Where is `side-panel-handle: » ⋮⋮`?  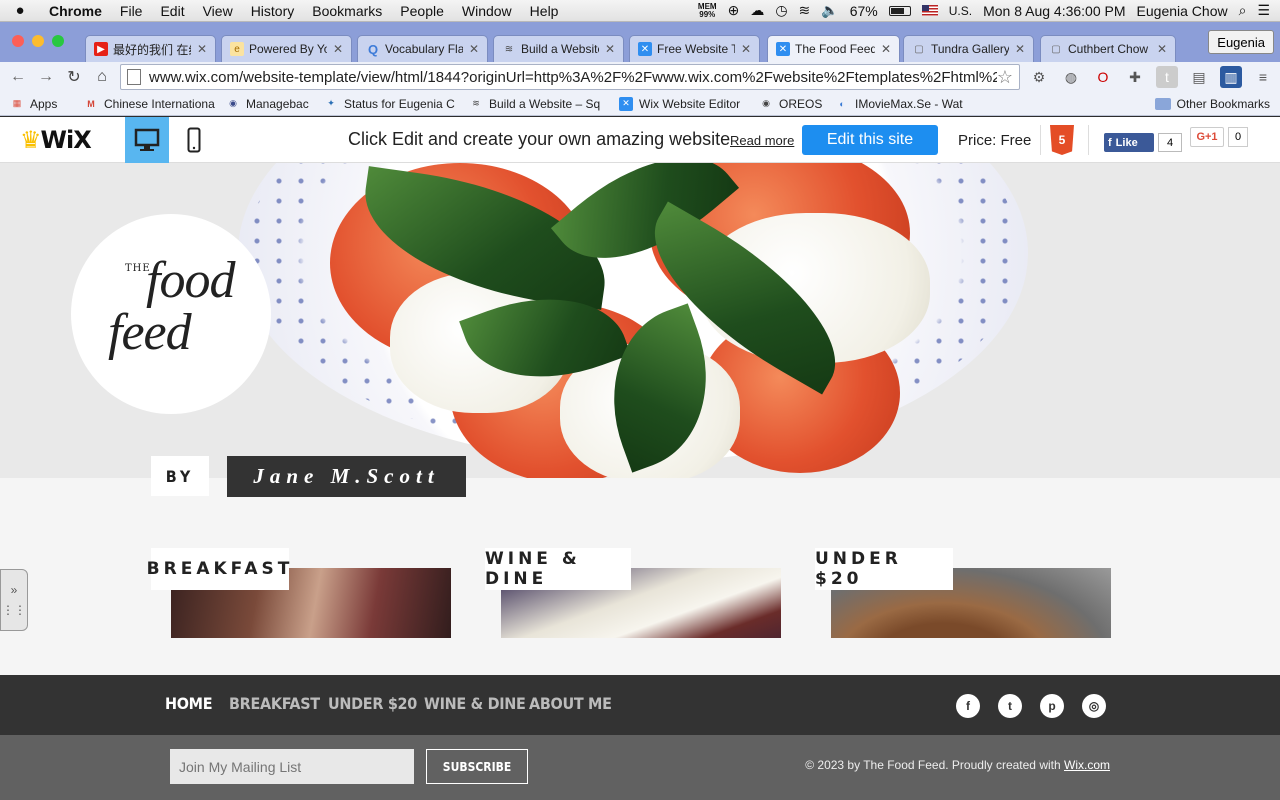
side-panel-handle: » ⋮⋮ is located at coordinates (14, 600).